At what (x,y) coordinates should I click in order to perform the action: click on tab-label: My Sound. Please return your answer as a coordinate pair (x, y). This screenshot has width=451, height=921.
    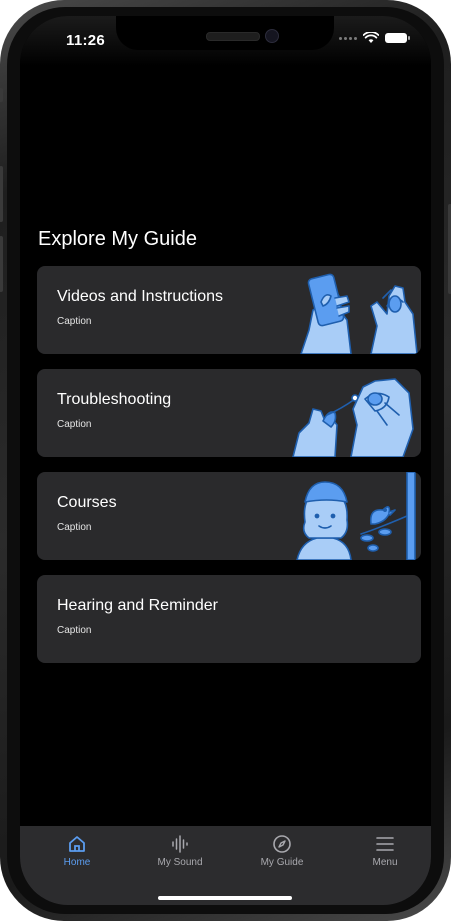
    Looking at the image, I should click on (180, 862).